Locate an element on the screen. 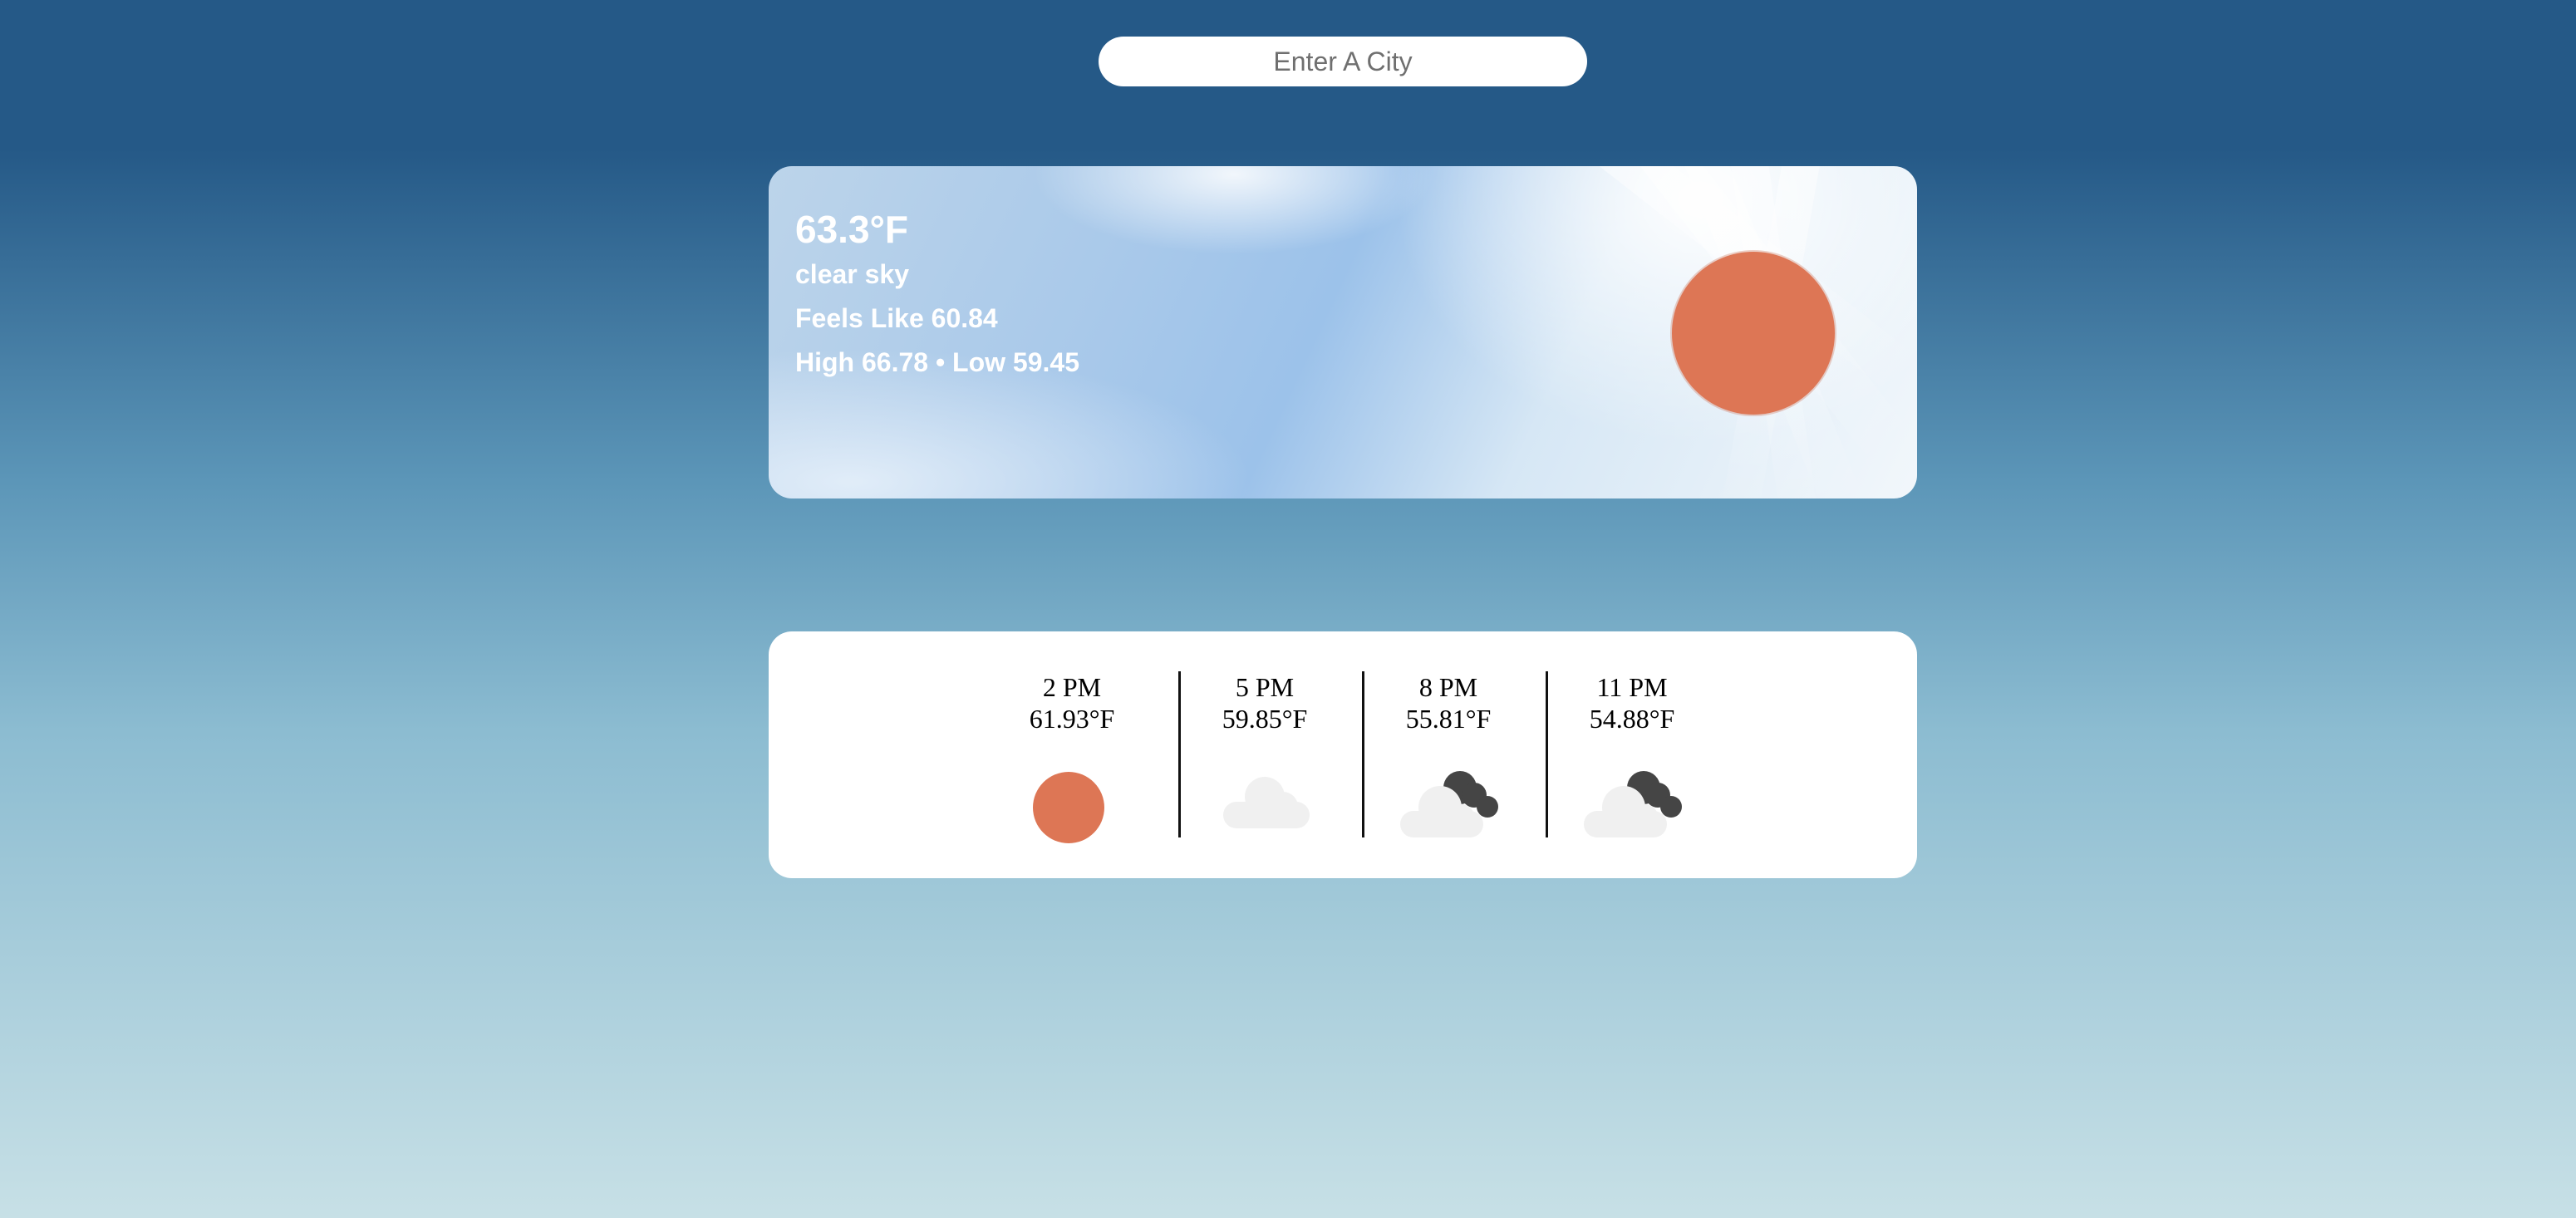 This screenshot has height=1218, width=2576. high-low: High 66.78 • Low 59.45 is located at coordinates (937, 362).